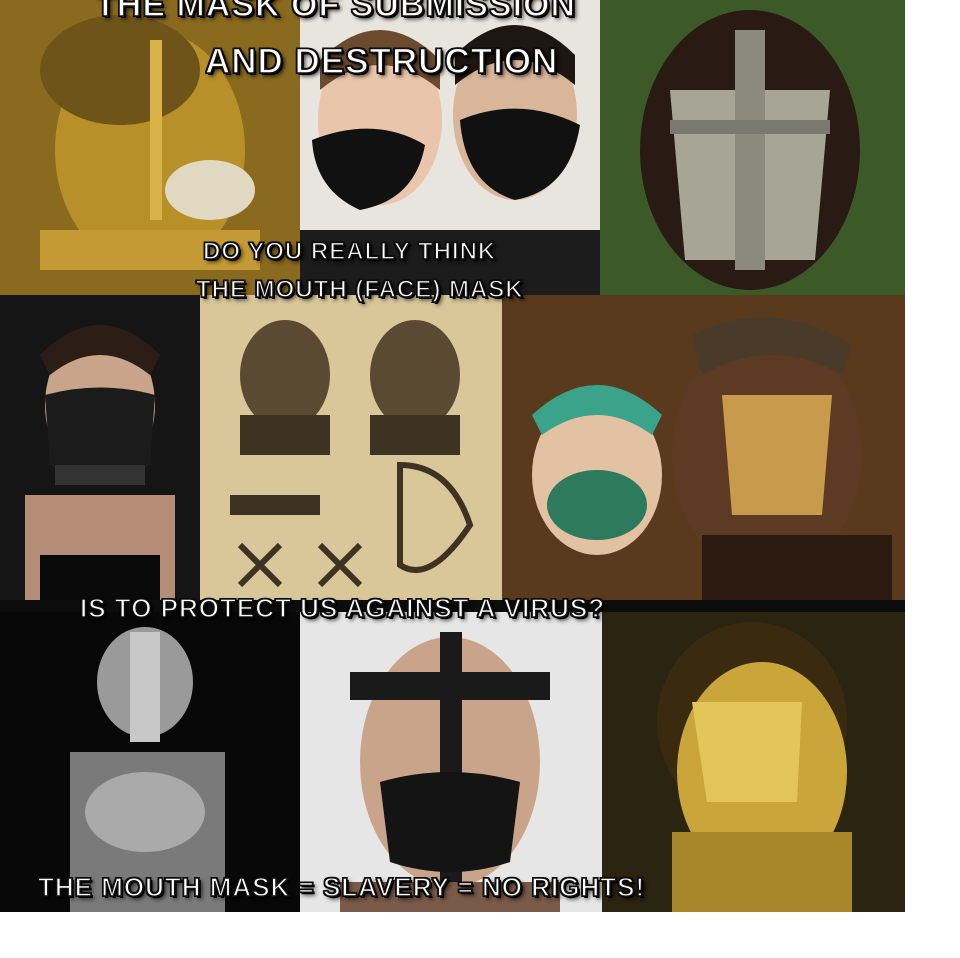 The width and height of the screenshot is (960, 958). What do you see at coordinates (753, 762) in the screenshot?
I see `panel-gold-painted-woman-with-mask` at bounding box center [753, 762].